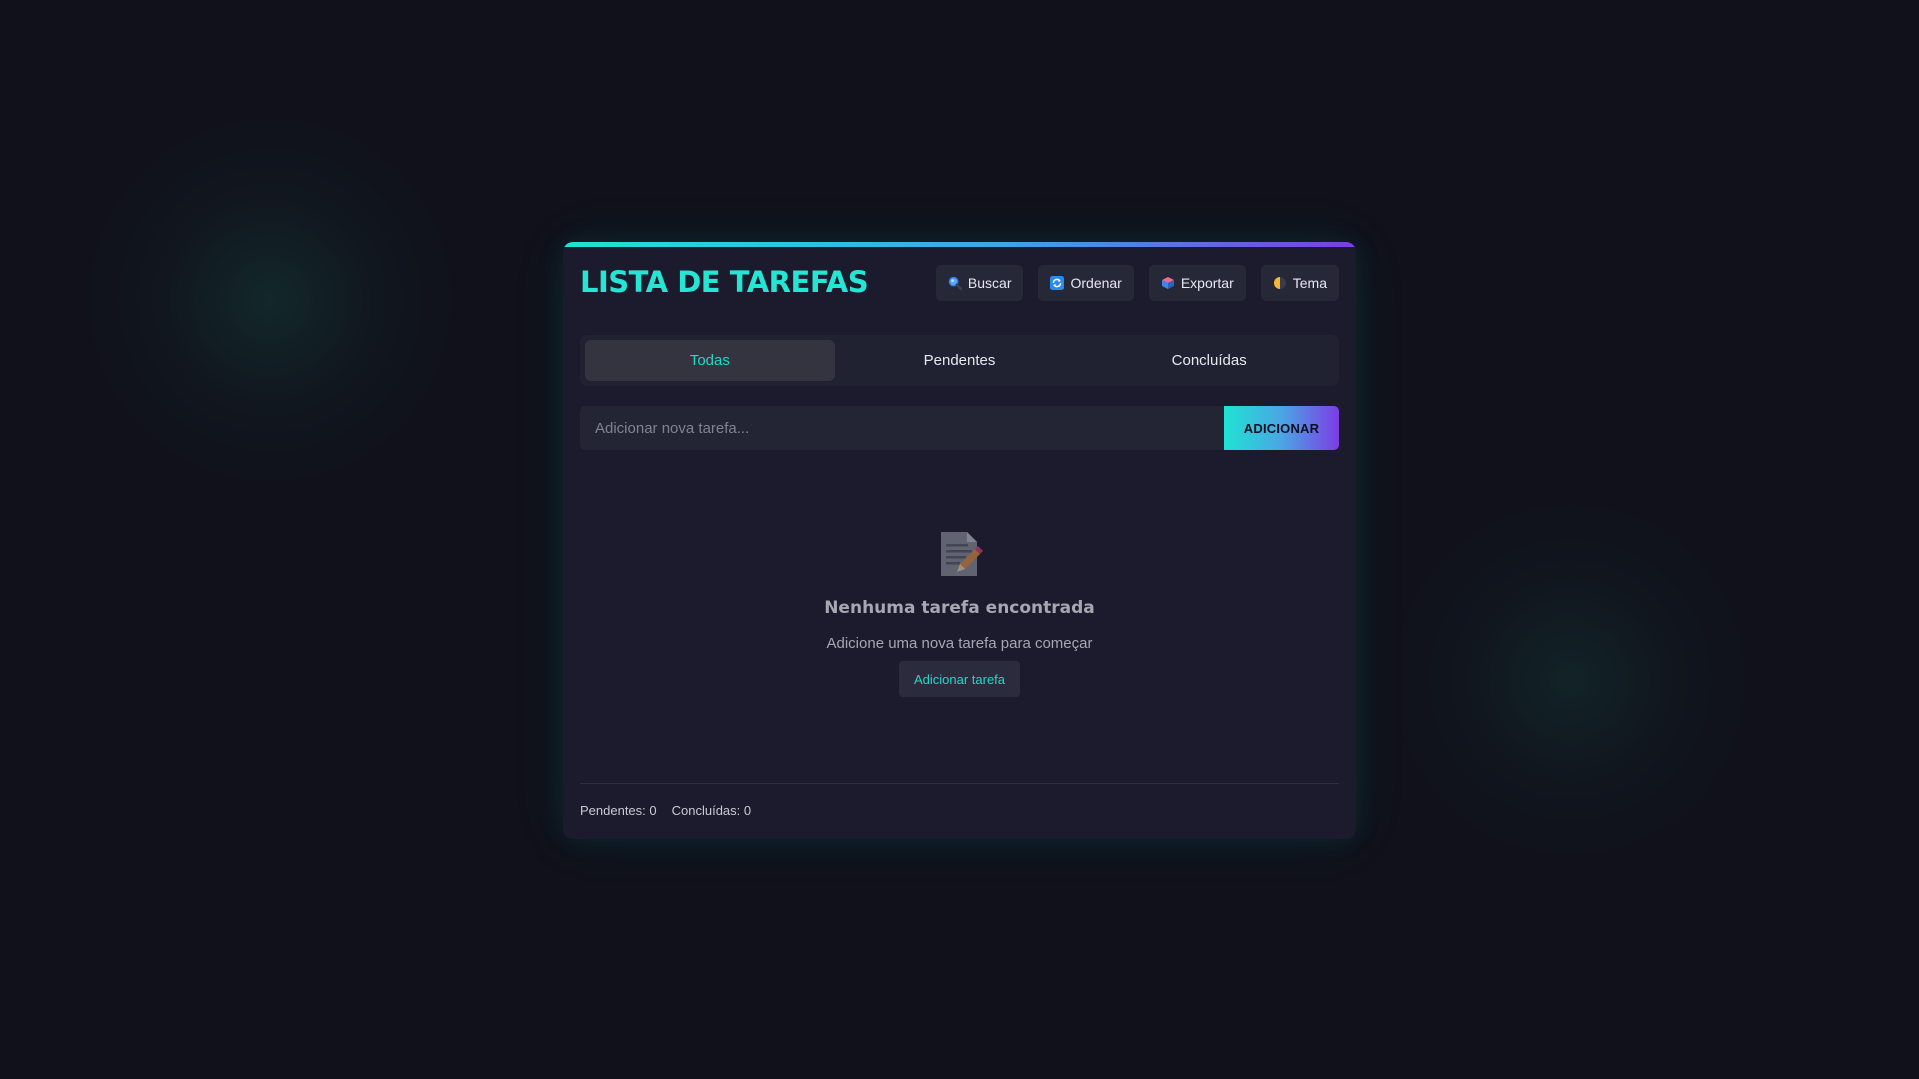  What do you see at coordinates (959, 643) in the screenshot?
I see `empty-state-subtitle: Adicione uma nova tarefa para começar` at bounding box center [959, 643].